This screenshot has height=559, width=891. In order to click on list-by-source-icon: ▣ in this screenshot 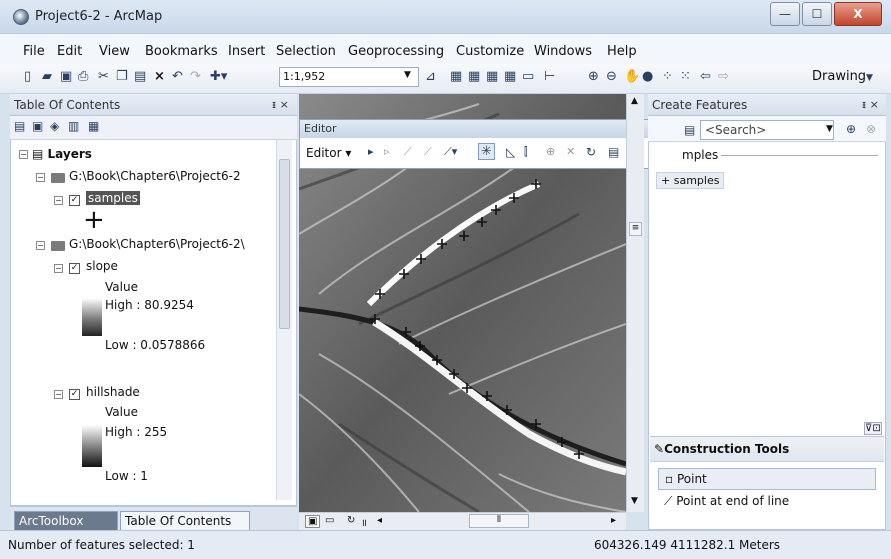, I will do `click(37, 126)`.